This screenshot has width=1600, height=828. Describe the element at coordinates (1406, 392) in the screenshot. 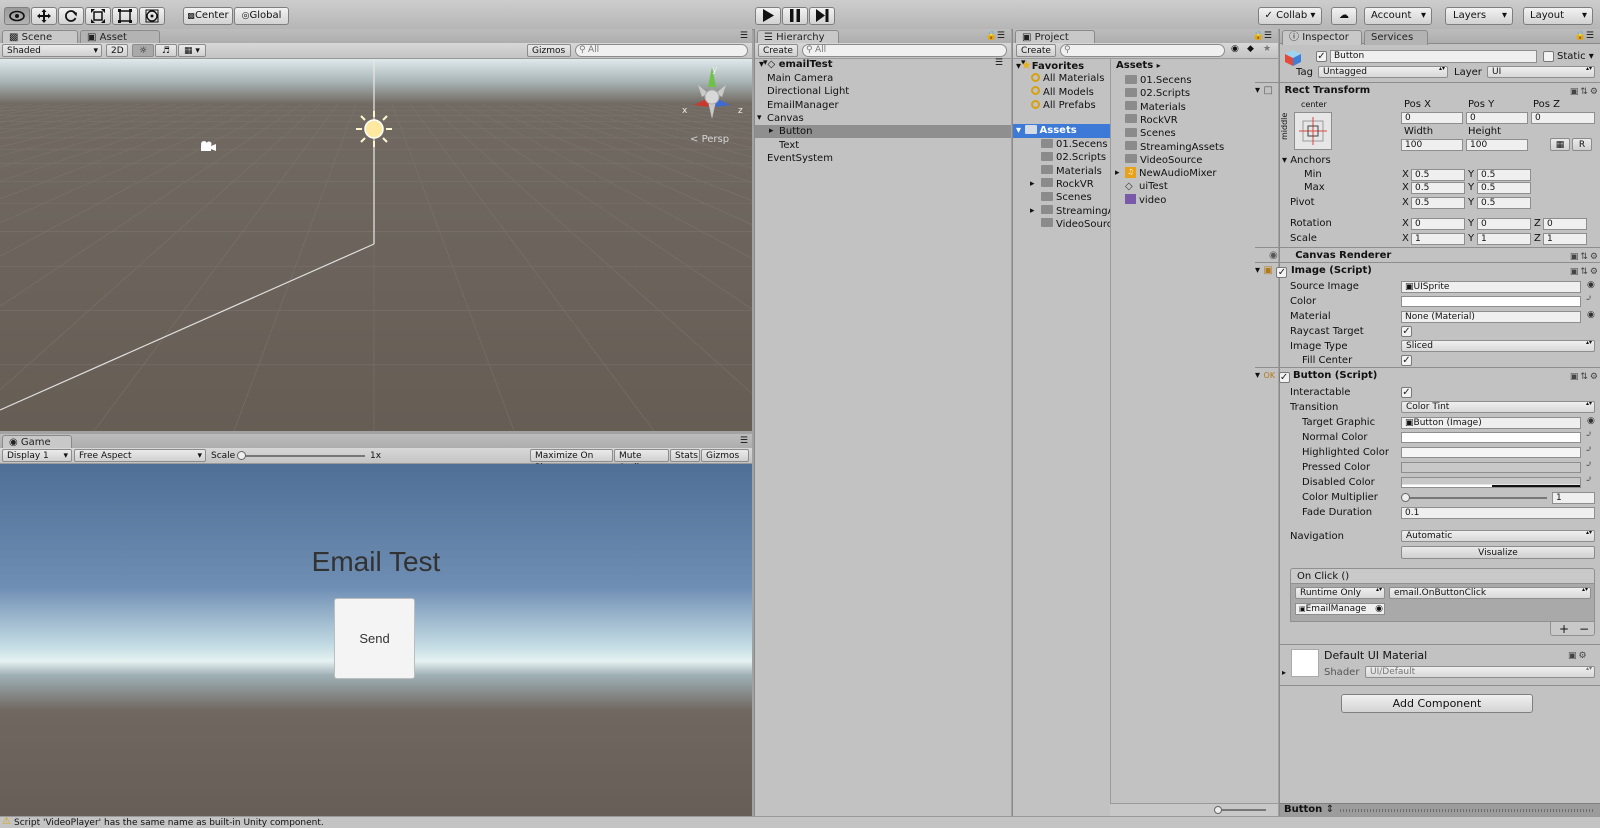

I see `interactable-checkbox: ✓` at that location.